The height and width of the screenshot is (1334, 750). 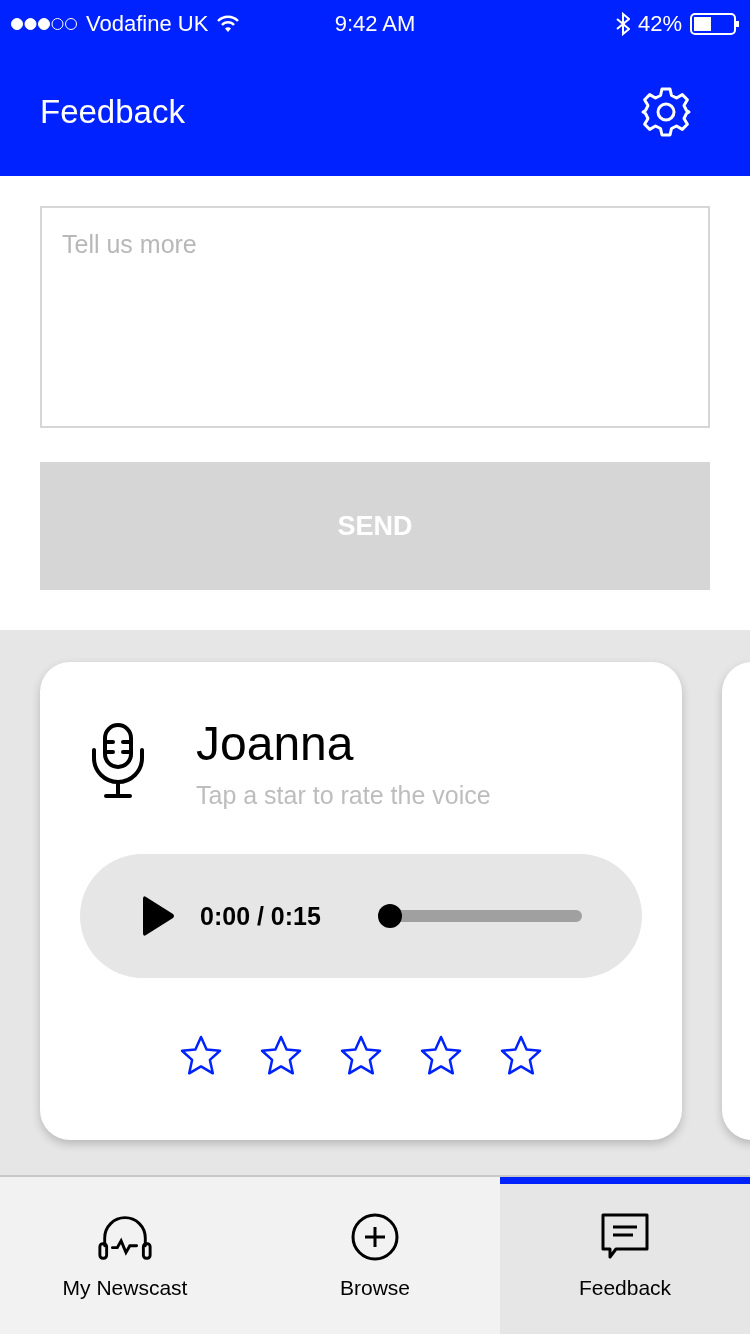 What do you see at coordinates (158, 916) in the screenshot?
I see `play-icon` at bounding box center [158, 916].